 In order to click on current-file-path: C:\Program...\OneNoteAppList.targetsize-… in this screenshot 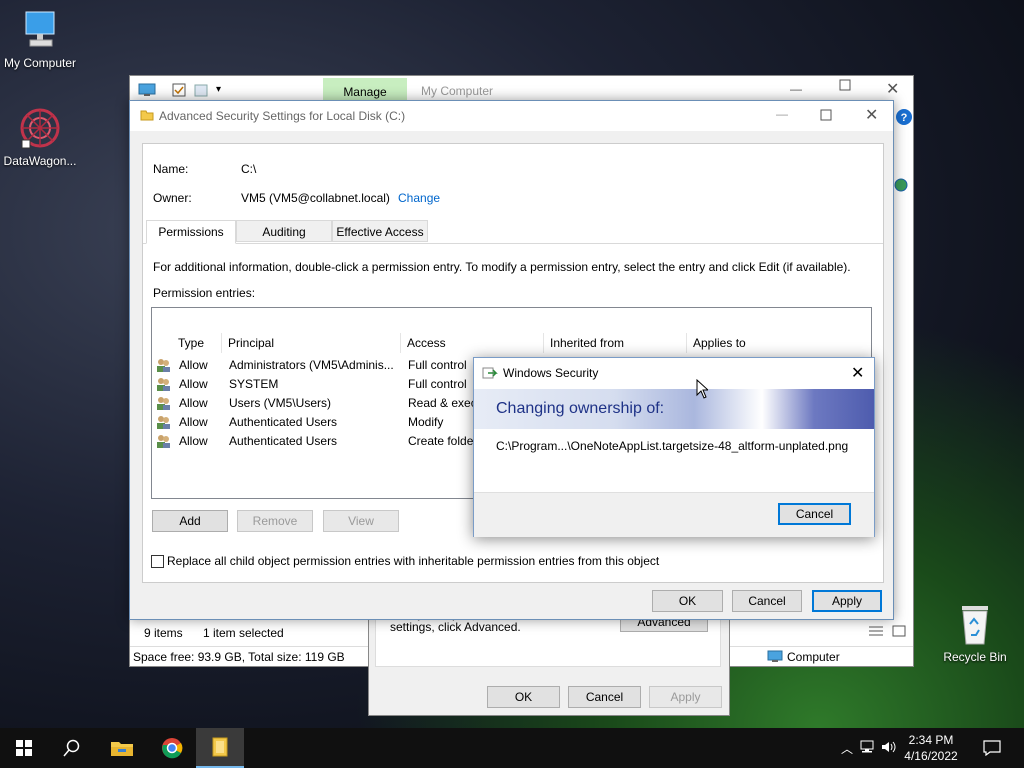, I will do `click(672, 446)`.